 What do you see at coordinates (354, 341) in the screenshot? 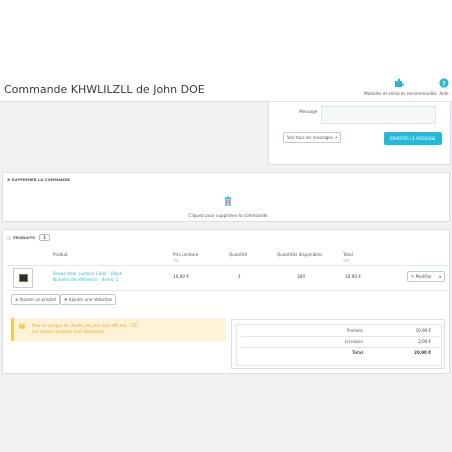
I see `totals-shipping-label: Livraison` at bounding box center [354, 341].